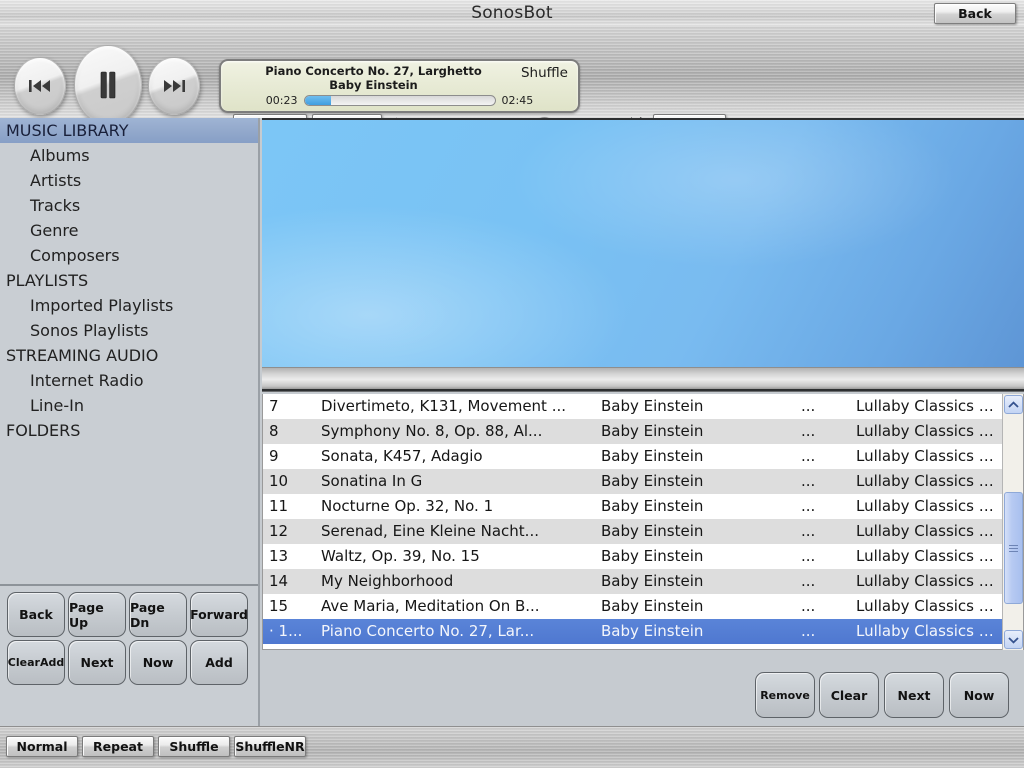  What do you see at coordinates (129, 430) in the screenshot?
I see `sidebar-item-folders: FOLDERS` at bounding box center [129, 430].